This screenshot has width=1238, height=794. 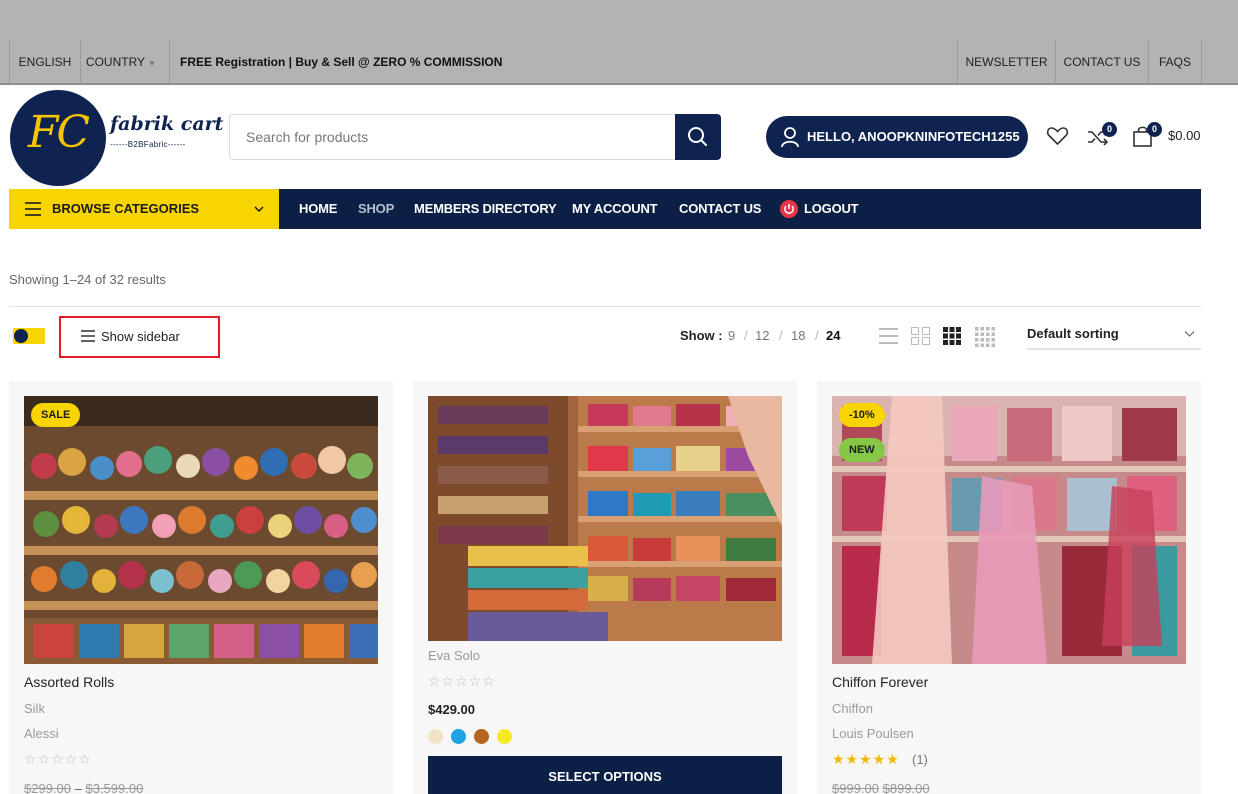 I want to click on logo-initials: FC, so click(x=58, y=132).